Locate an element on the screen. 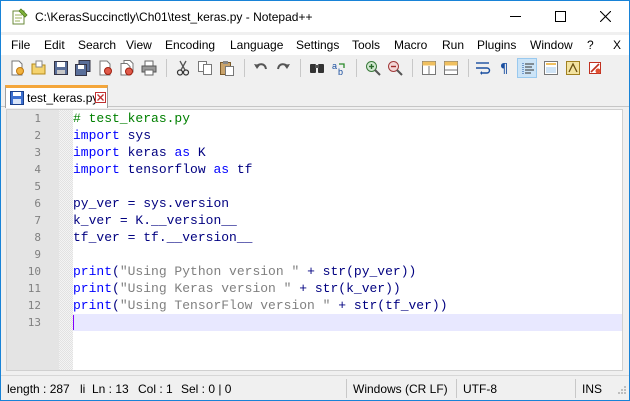 This screenshot has width=630, height=401. fold-margin is located at coordinates (66, 240).